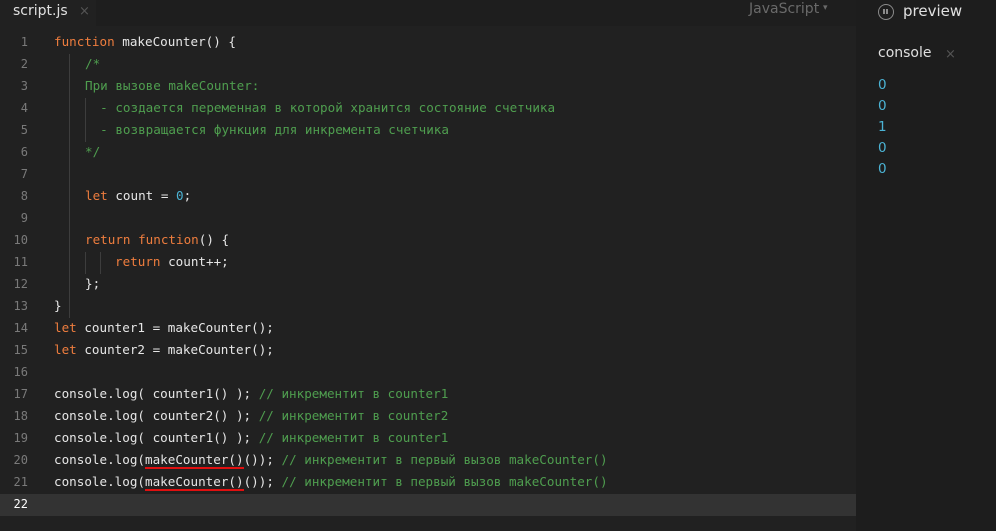 The image size is (996, 531). What do you see at coordinates (157, 239) in the screenshot?
I see `code-text: return function() {` at bounding box center [157, 239].